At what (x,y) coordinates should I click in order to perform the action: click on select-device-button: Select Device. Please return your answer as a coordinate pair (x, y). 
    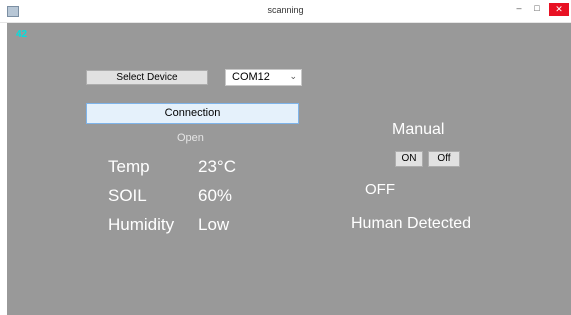
    Looking at the image, I should click on (147, 77).